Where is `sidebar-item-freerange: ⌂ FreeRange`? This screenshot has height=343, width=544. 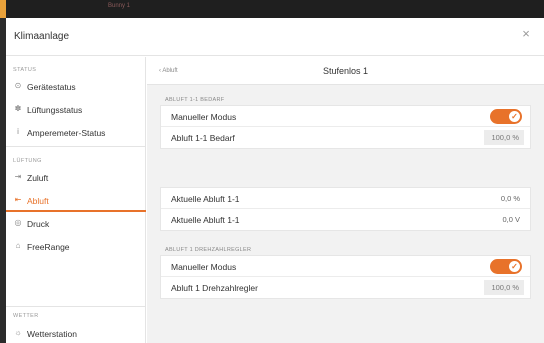 sidebar-item-freerange: ⌂ FreeRange is located at coordinates (76, 247).